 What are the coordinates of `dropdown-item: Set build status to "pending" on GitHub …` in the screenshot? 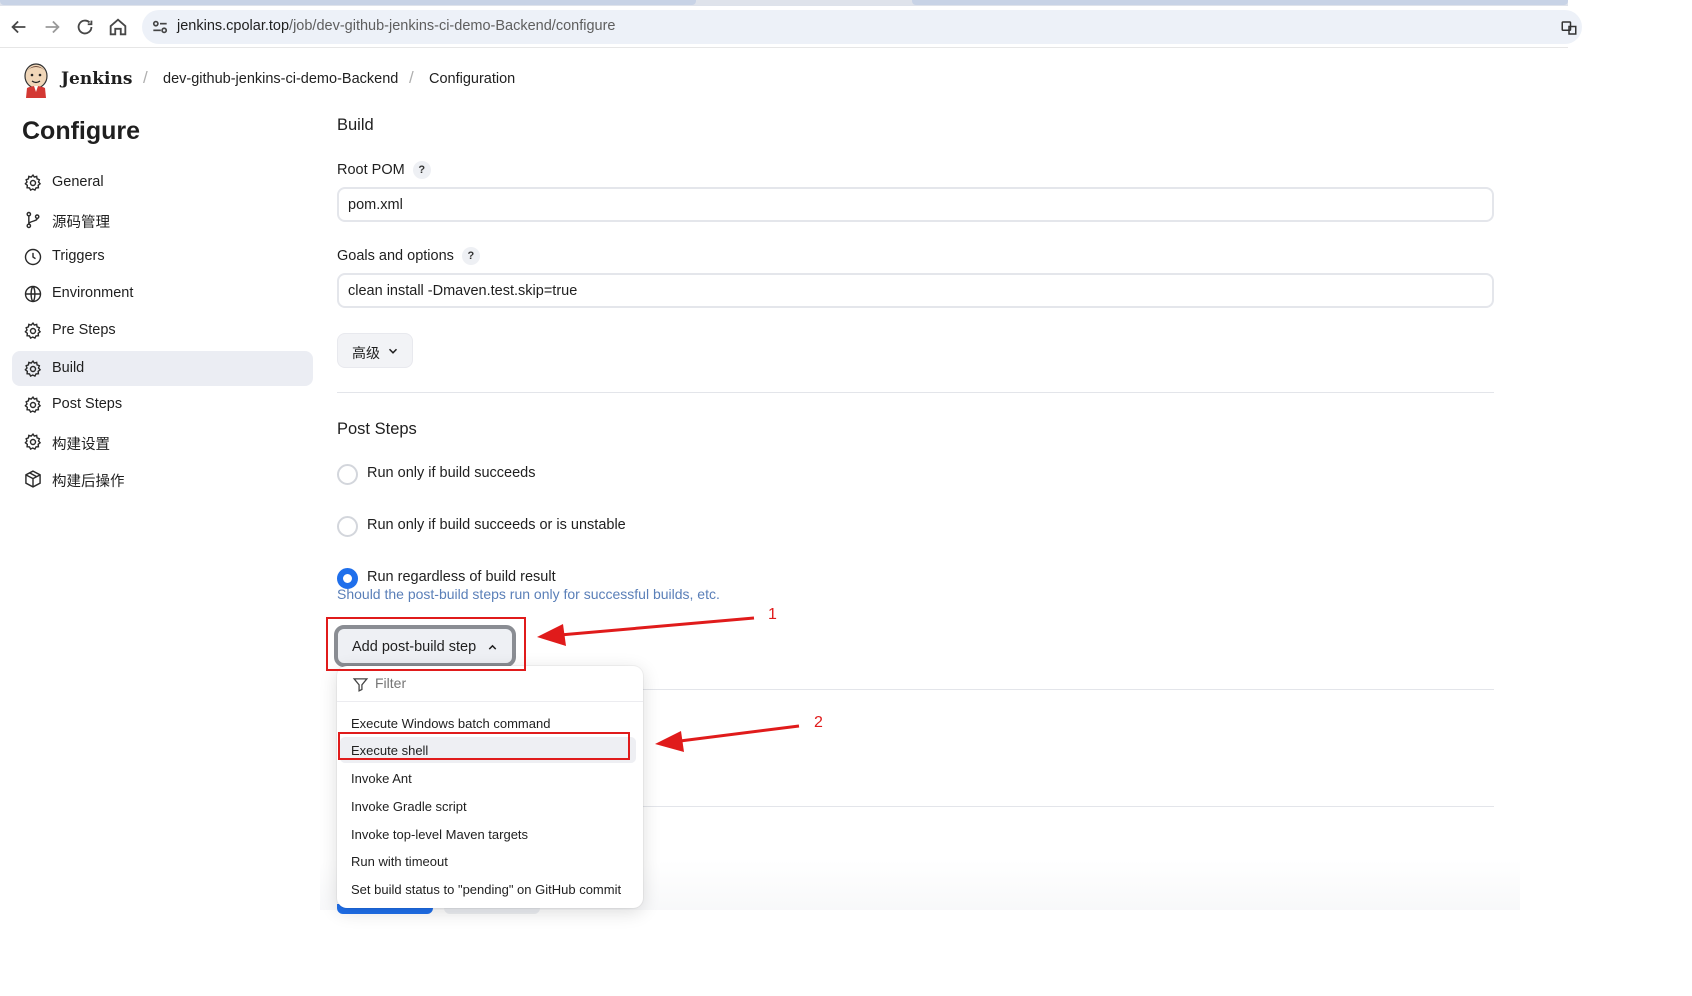 It's located at (488, 889).